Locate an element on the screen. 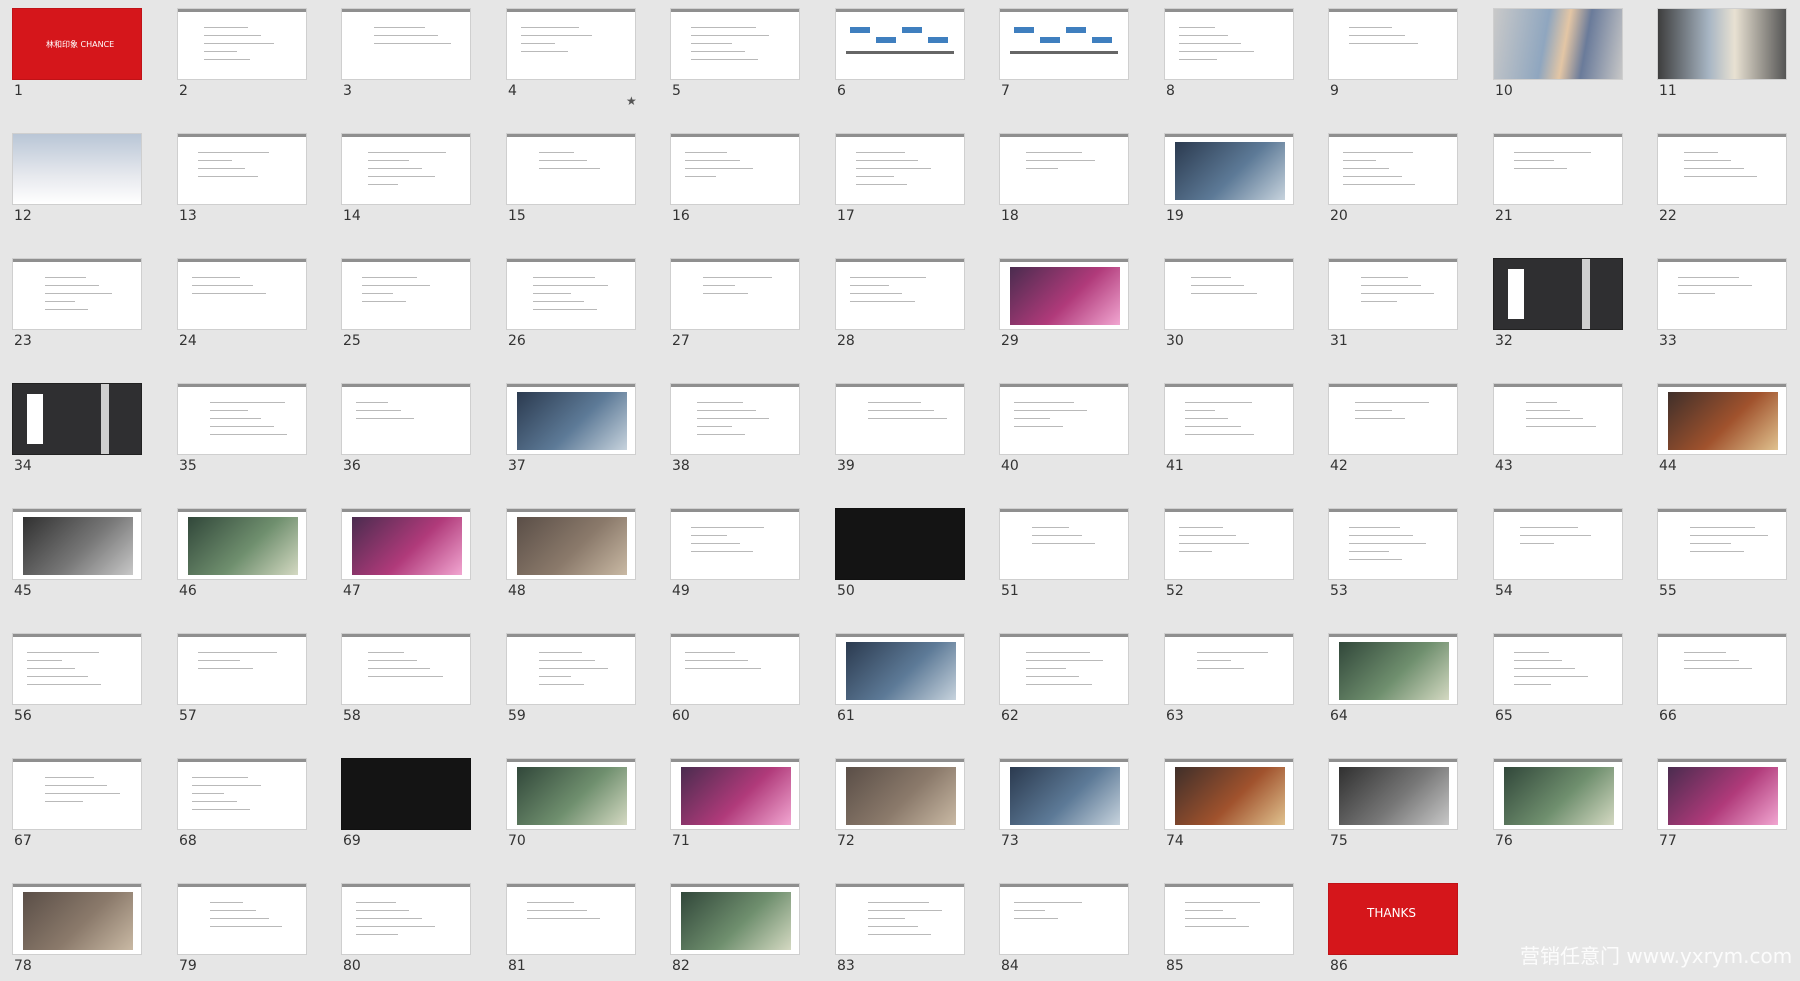 Image resolution: width=1800 pixels, height=981 pixels. slide-thumbnail: 46 is located at coordinates (242, 557).